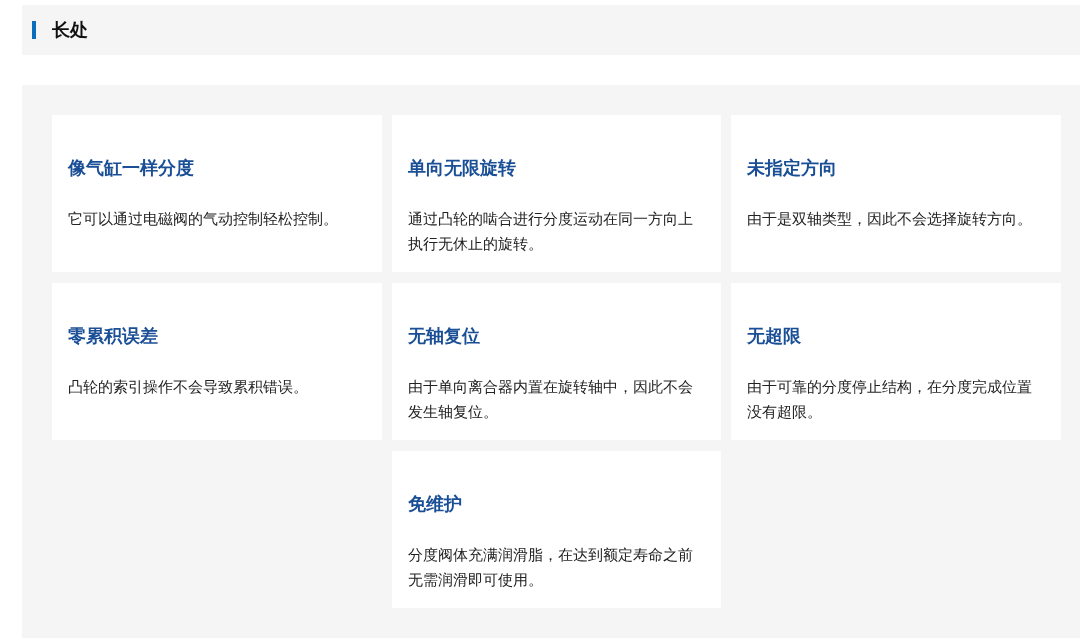  Describe the element at coordinates (890, 219) in the screenshot. I see `feature-description: 由于是双轴类型，因此不会选择旋转方向。` at that location.